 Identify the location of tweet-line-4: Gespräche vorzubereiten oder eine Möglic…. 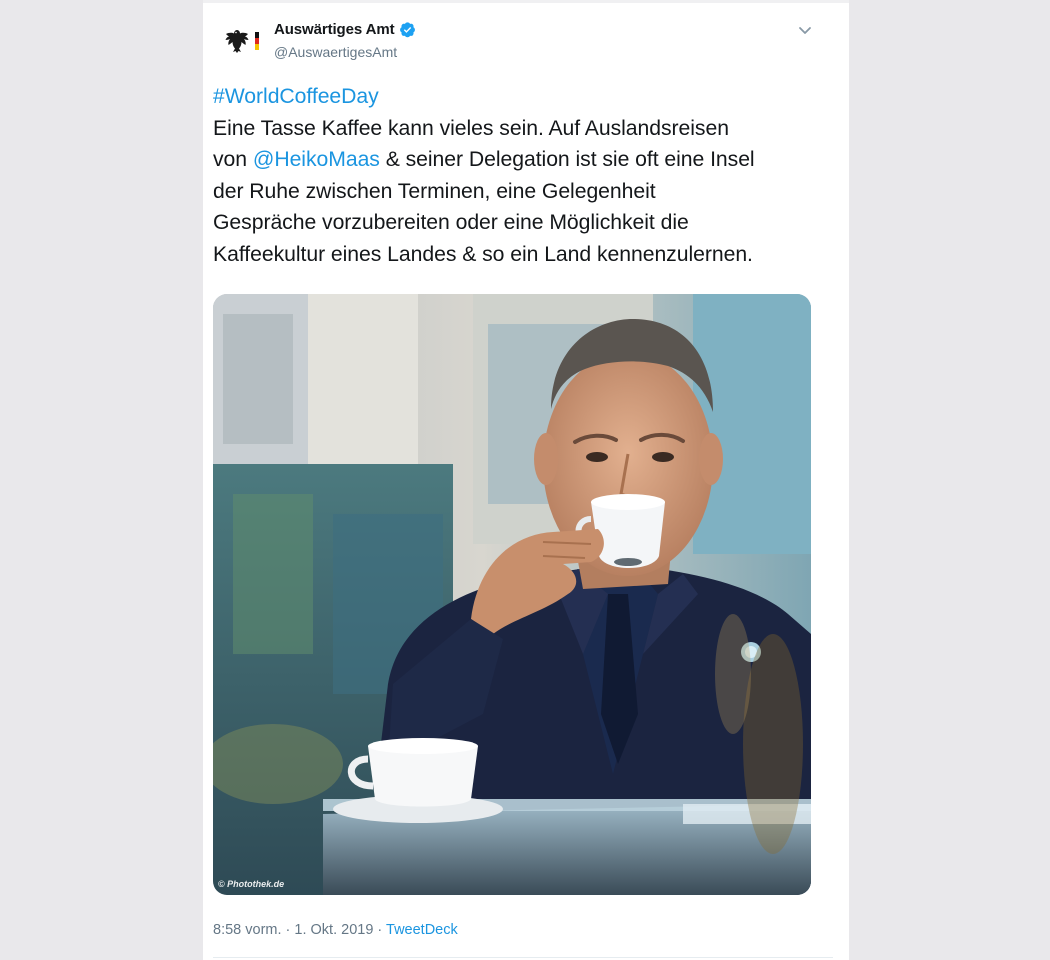
(451, 222).